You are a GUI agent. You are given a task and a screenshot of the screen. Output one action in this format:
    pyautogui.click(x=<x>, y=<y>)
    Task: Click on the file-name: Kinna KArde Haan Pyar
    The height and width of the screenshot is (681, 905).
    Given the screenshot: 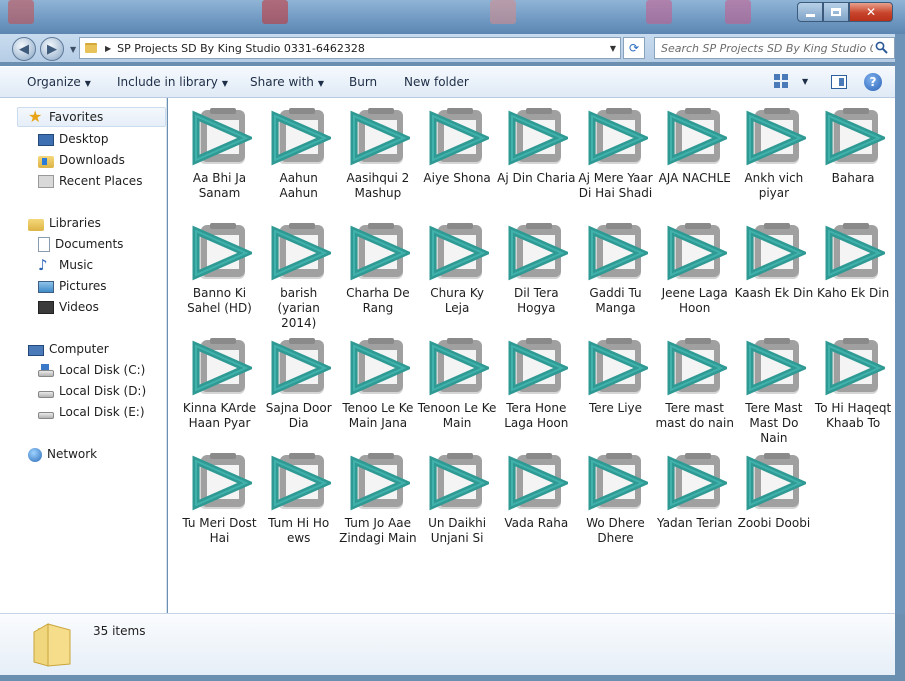 What is the action you would take?
    pyautogui.click(x=219, y=415)
    